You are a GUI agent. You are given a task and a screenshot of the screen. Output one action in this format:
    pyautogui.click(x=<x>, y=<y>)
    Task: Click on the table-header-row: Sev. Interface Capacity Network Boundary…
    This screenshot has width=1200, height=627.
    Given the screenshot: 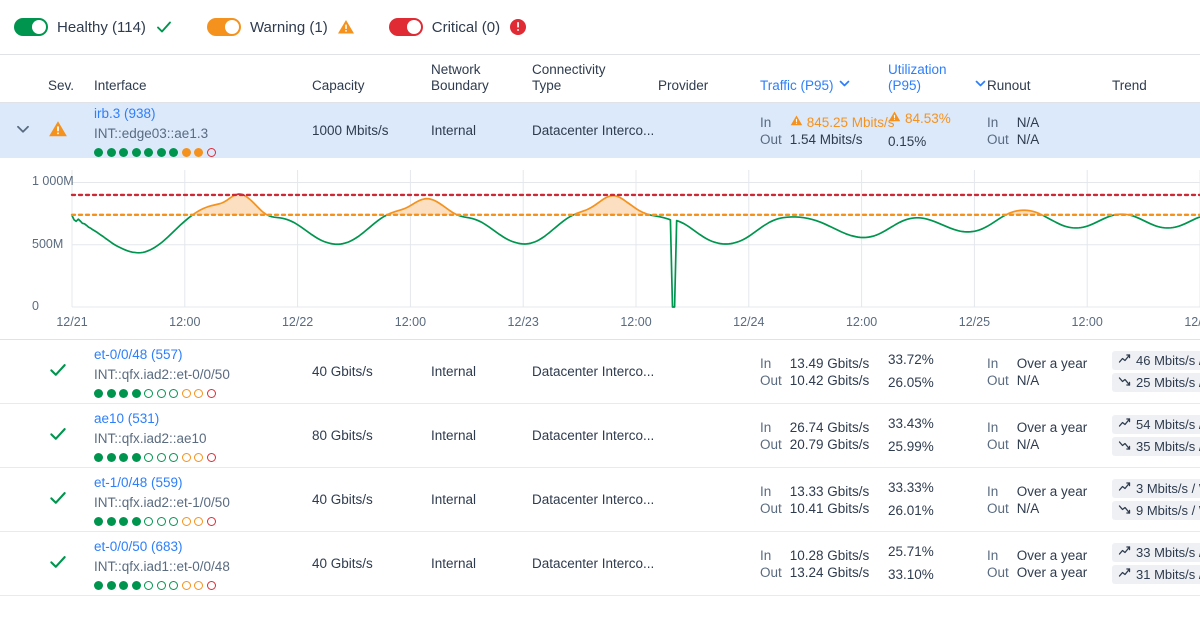 What is the action you would take?
    pyautogui.click(x=600, y=78)
    